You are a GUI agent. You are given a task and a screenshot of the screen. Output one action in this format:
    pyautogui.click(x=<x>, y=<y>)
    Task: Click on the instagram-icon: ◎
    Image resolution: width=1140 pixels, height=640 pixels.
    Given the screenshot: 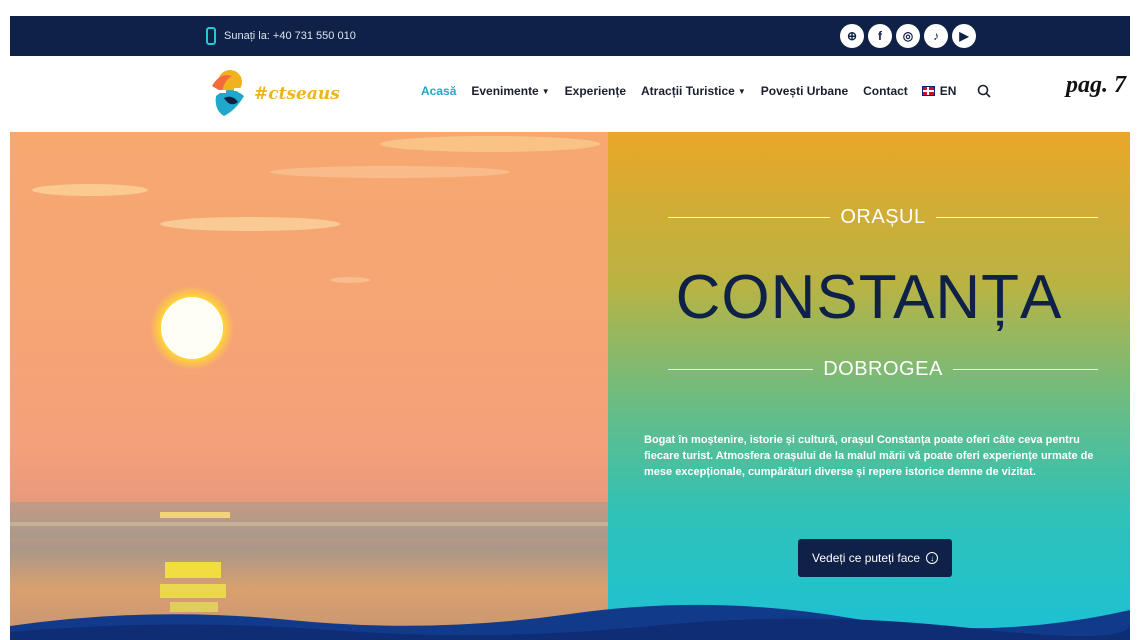 What is the action you would take?
    pyautogui.click(x=908, y=36)
    